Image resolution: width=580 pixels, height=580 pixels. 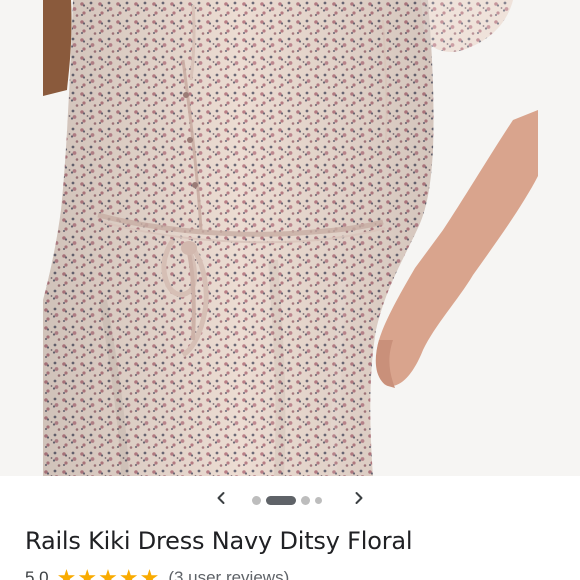 I want to click on reviews-link: (3 user reviews), so click(x=228, y=574).